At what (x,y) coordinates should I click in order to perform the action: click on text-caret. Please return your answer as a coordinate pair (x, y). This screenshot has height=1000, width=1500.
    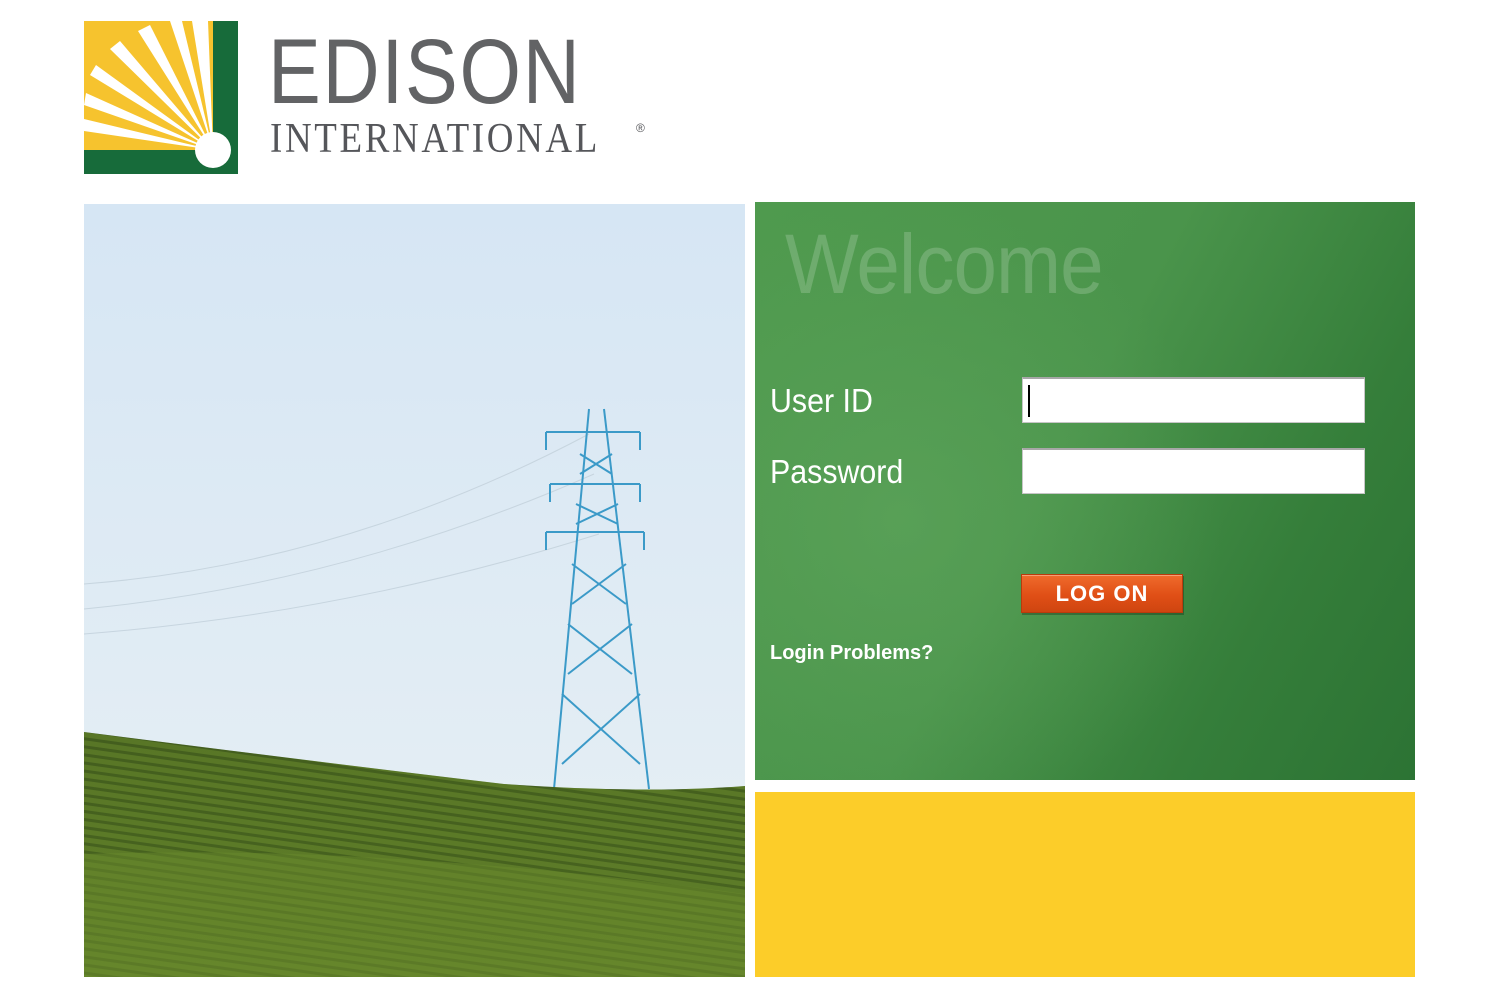
    Looking at the image, I should click on (1029, 401).